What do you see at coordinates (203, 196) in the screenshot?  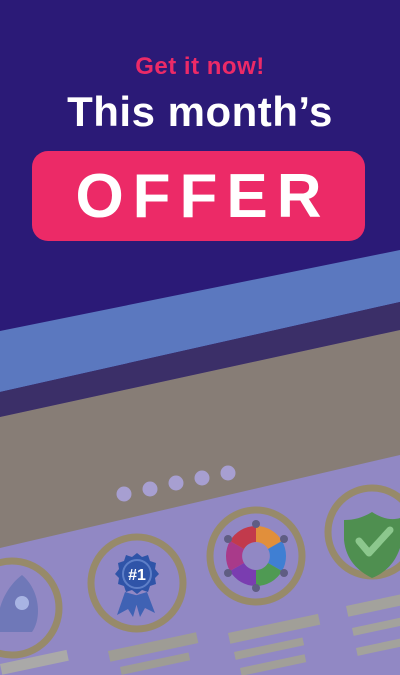 I see `offer-label: OFFER` at bounding box center [203, 196].